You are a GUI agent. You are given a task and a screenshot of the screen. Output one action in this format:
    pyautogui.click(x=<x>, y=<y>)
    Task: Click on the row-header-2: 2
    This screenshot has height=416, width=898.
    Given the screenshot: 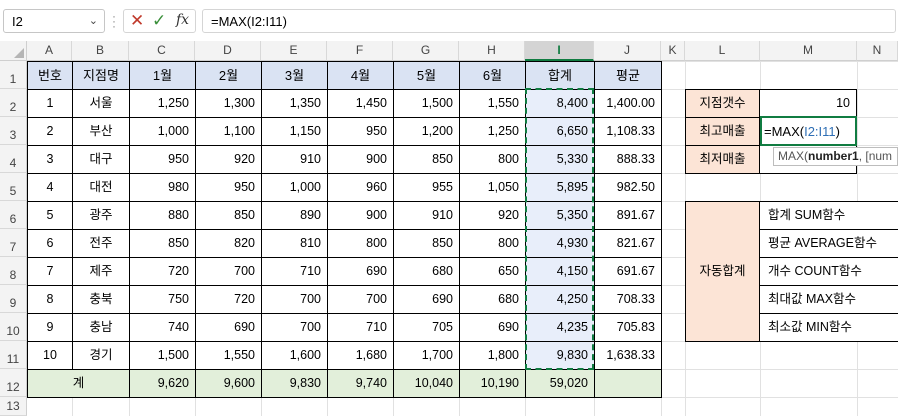 What is the action you would take?
    pyautogui.click(x=13, y=103)
    